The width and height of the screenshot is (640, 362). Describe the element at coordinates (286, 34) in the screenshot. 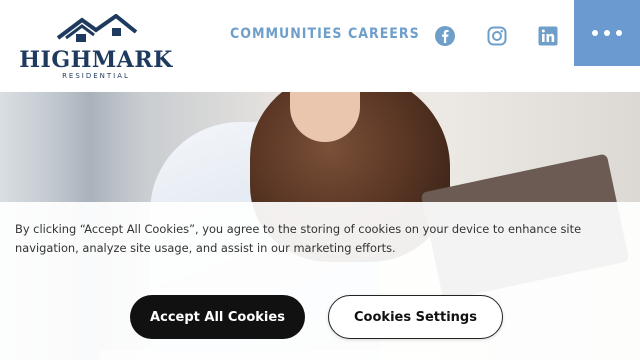

I see `nav-link-communities: COMMUNITIES` at that location.